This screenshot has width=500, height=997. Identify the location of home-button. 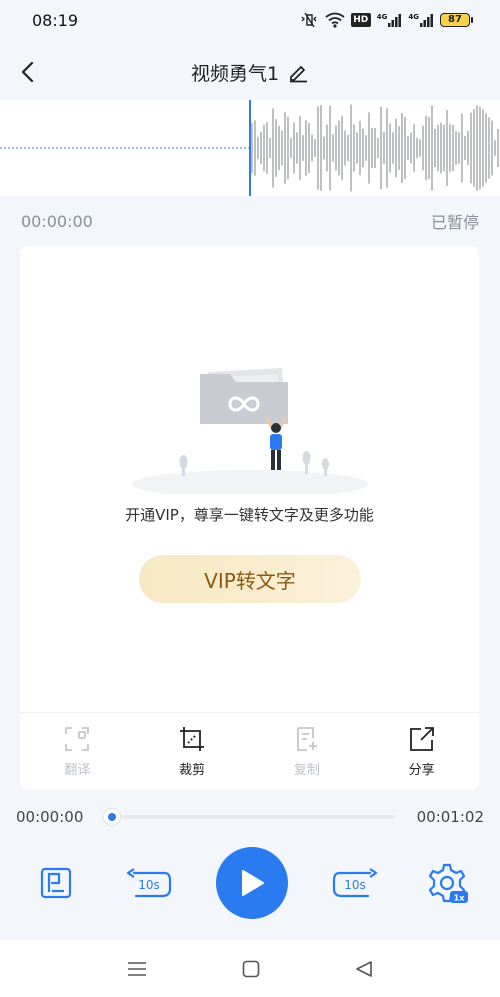
(251, 969).